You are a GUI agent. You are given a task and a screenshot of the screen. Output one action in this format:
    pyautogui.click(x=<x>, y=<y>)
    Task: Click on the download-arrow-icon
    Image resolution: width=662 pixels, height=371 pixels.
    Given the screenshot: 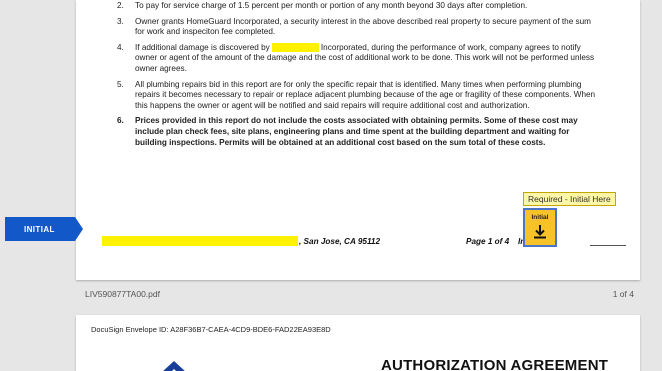 What is the action you would take?
    pyautogui.click(x=540, y=232)
    